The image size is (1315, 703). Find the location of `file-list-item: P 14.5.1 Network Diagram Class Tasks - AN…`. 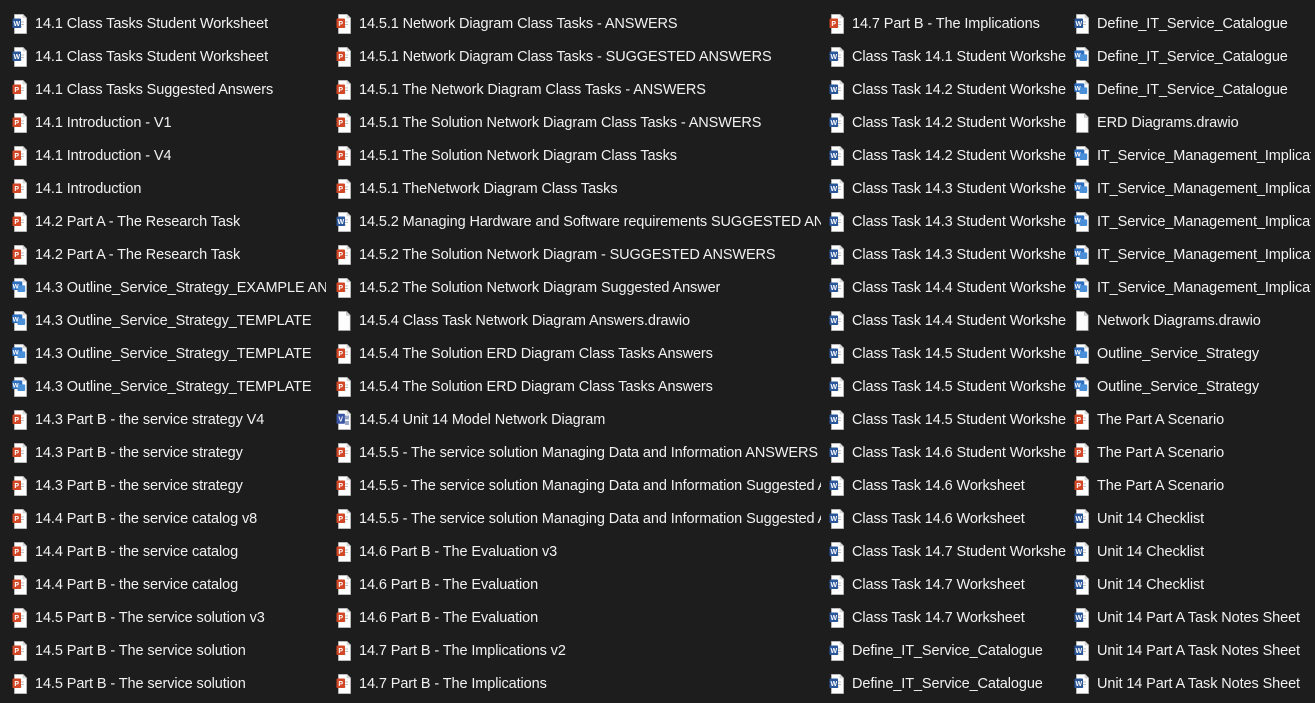

file-list-item: P 14.5.1 Network Diagram Class Tasks - AN… is located at coordinates (580, 23).